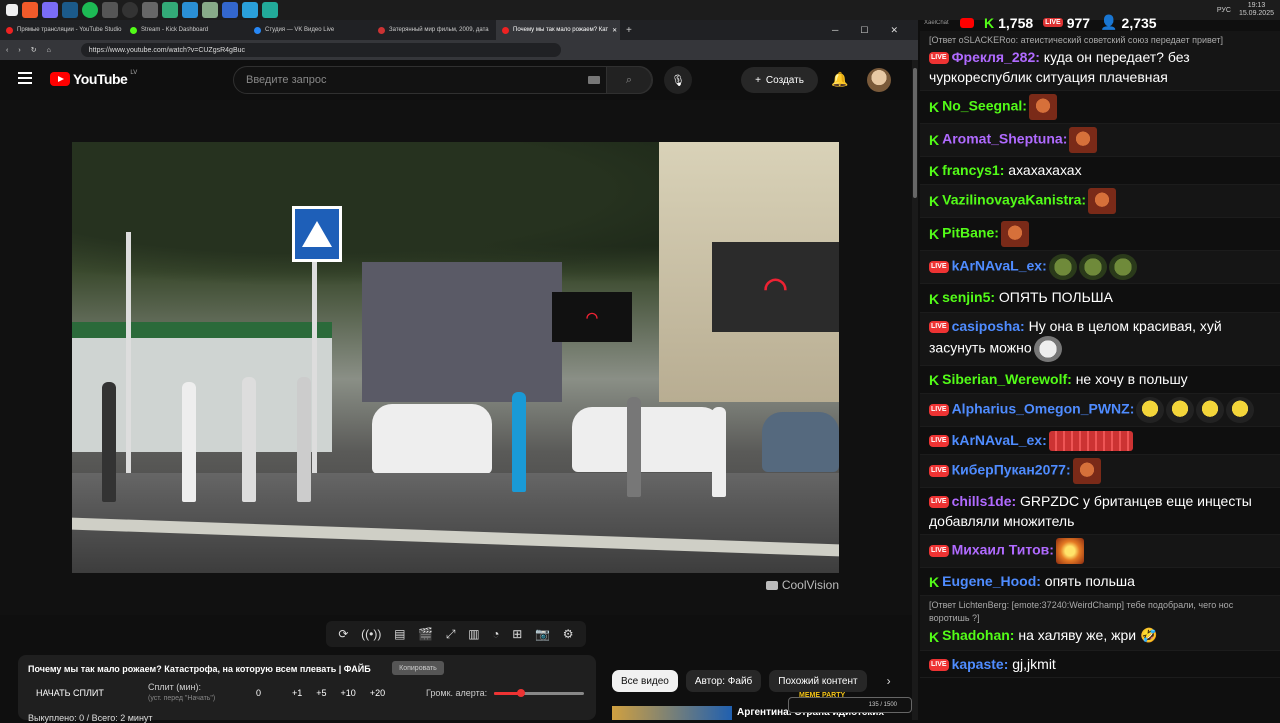 The width and height of the screenshot is (1280, 723). What do you see at coordinates (996, 57) in the screenshot?
I see `chat-nick: Фрекля_282:` at bounding box center [996, 57].